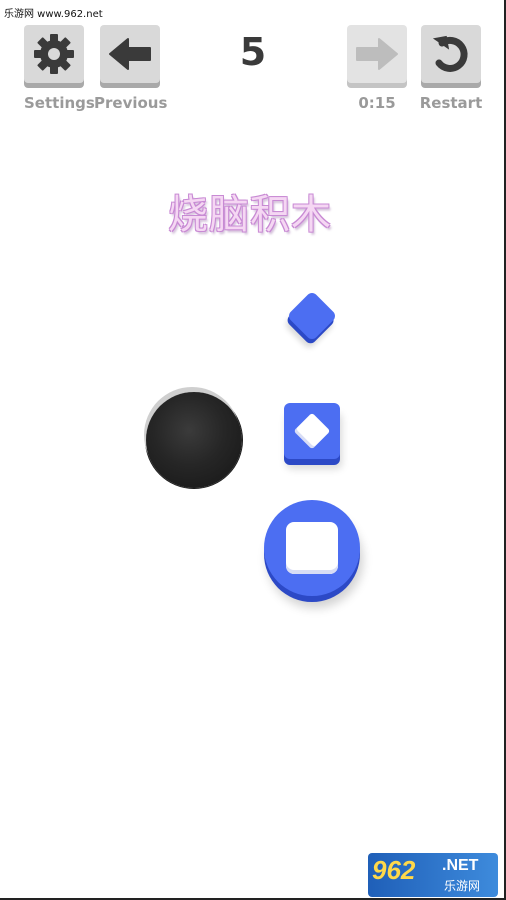 Image resolution: width=506 pixels, height=900 pixels. What do you see at coordinates (312, 316) in the screenshot?
I see `diamond-block` at bounding box center [312, 316].